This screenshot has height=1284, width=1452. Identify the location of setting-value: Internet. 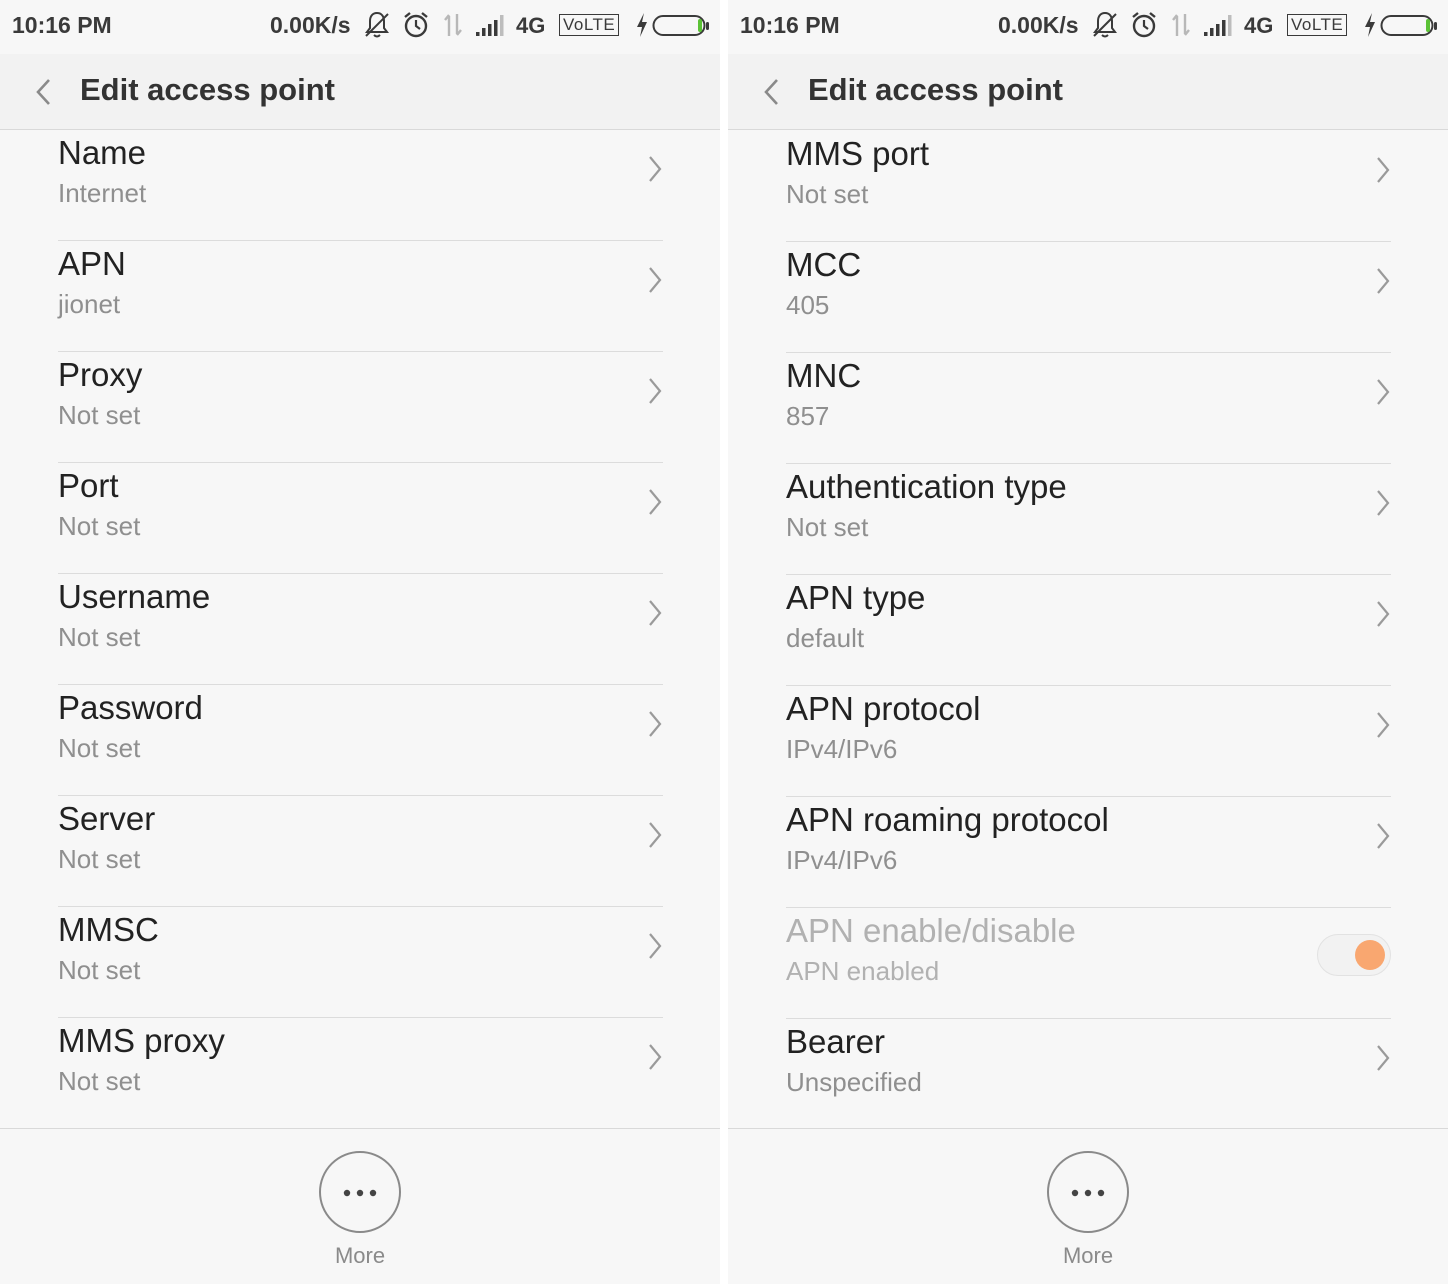
(102, 193).